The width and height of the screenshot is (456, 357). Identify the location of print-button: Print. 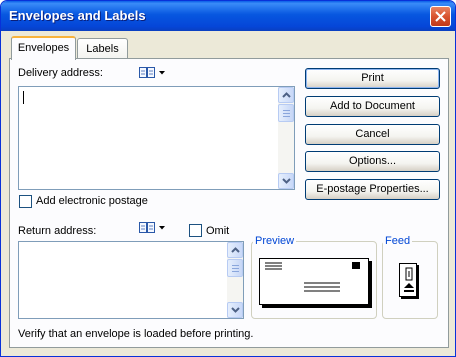
(372, 78).